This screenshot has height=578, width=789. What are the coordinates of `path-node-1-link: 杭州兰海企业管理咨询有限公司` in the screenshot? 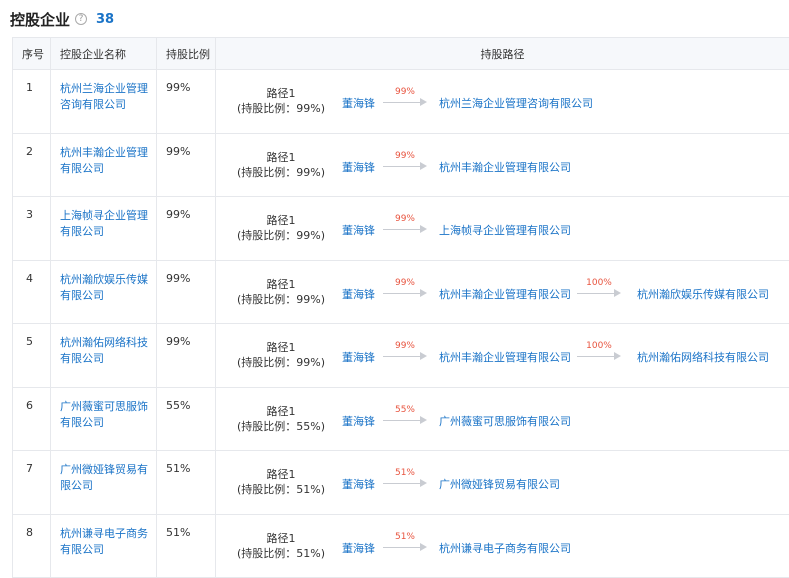 It's located at (516, 103).